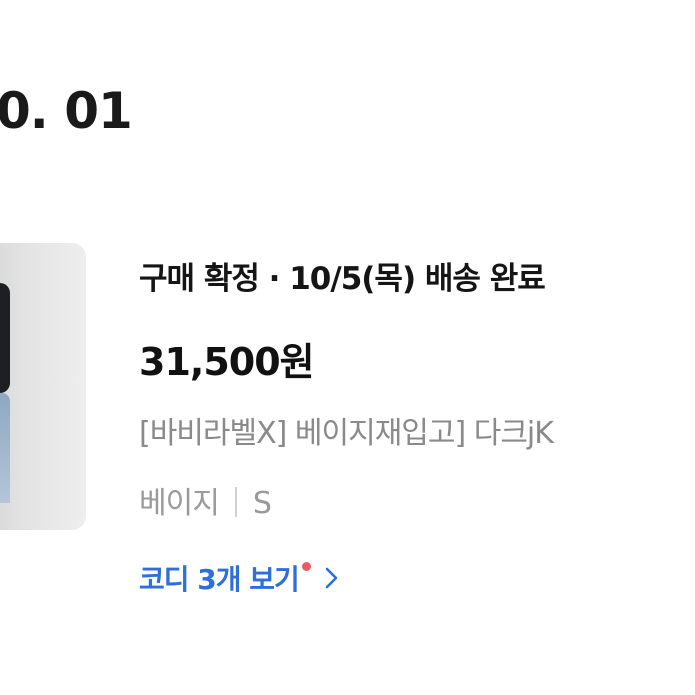  Describe the element at coordinates (227, 362) in the screenshot. I see `order-price: 31,500원` at that location.